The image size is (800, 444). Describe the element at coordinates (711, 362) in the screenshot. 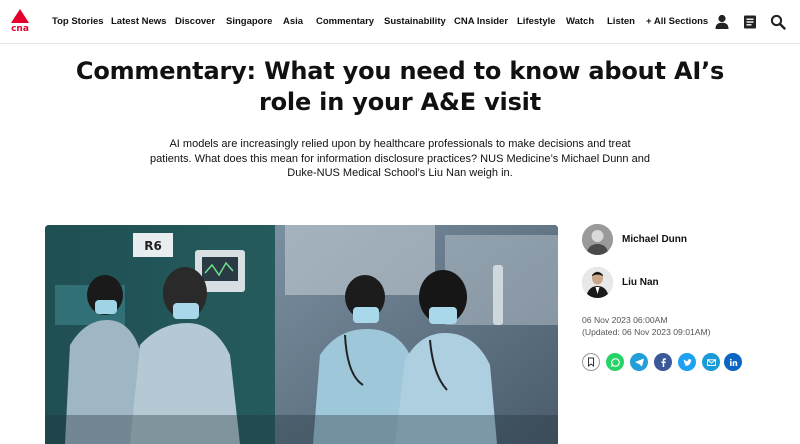

I see `email-icon` at that location.